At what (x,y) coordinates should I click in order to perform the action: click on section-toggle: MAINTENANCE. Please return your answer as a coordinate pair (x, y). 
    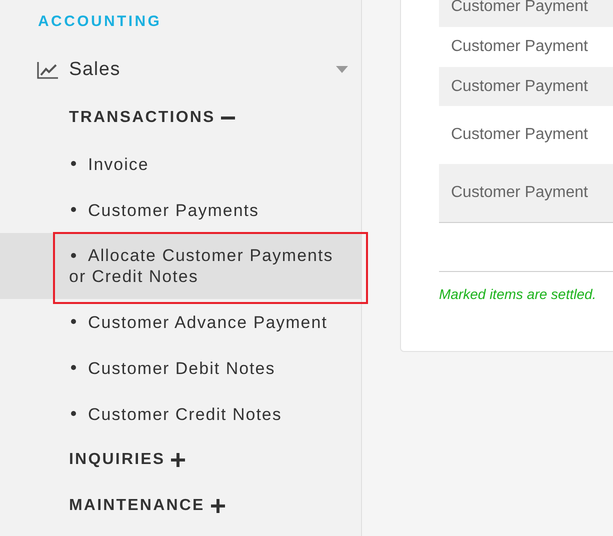
    Looking at the image, I should click on (147, 506).